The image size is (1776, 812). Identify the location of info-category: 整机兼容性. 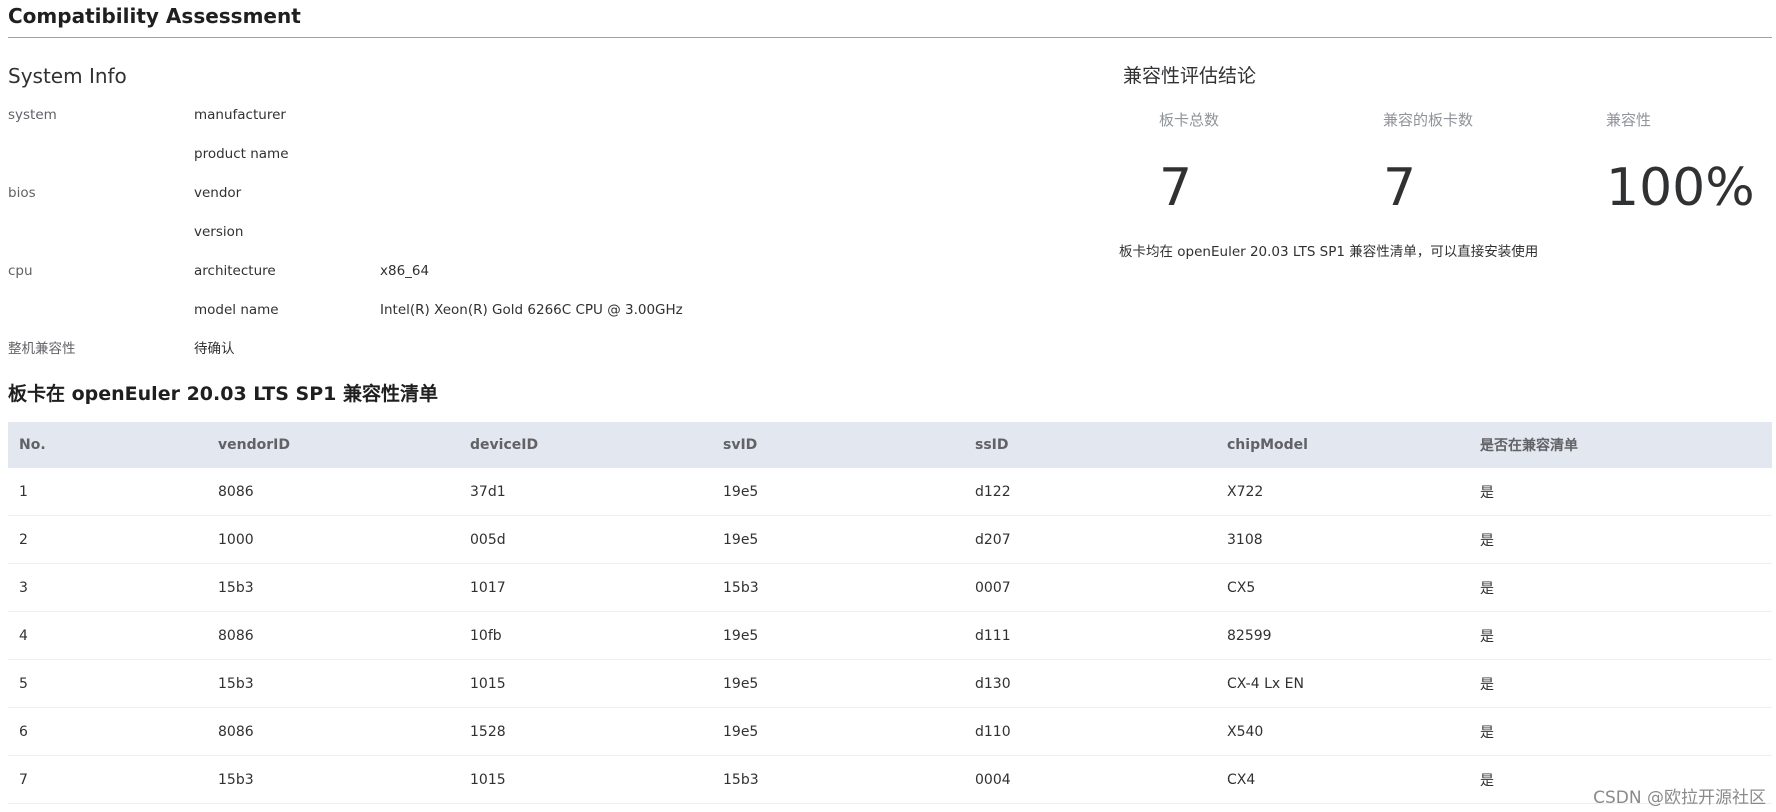
(42, 349).